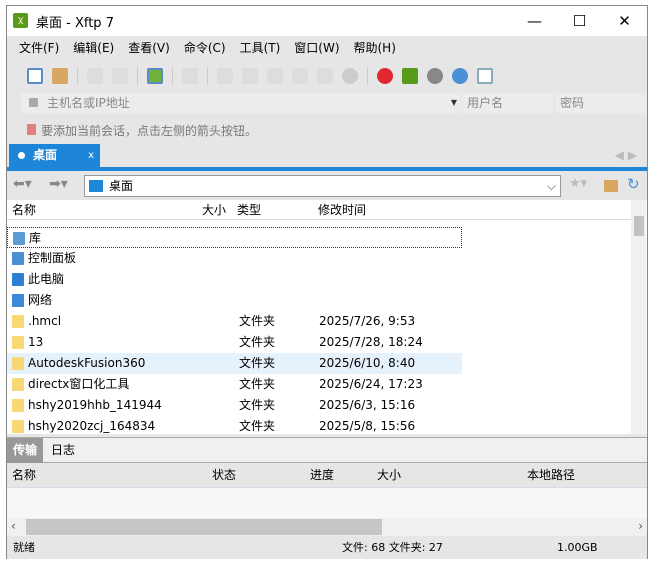 The height and width of the screenshot is (565, 653). What do you see at coordinates (225, 76) in the screenshot?
I see `upload-icon` at bounding box center [225, 76].